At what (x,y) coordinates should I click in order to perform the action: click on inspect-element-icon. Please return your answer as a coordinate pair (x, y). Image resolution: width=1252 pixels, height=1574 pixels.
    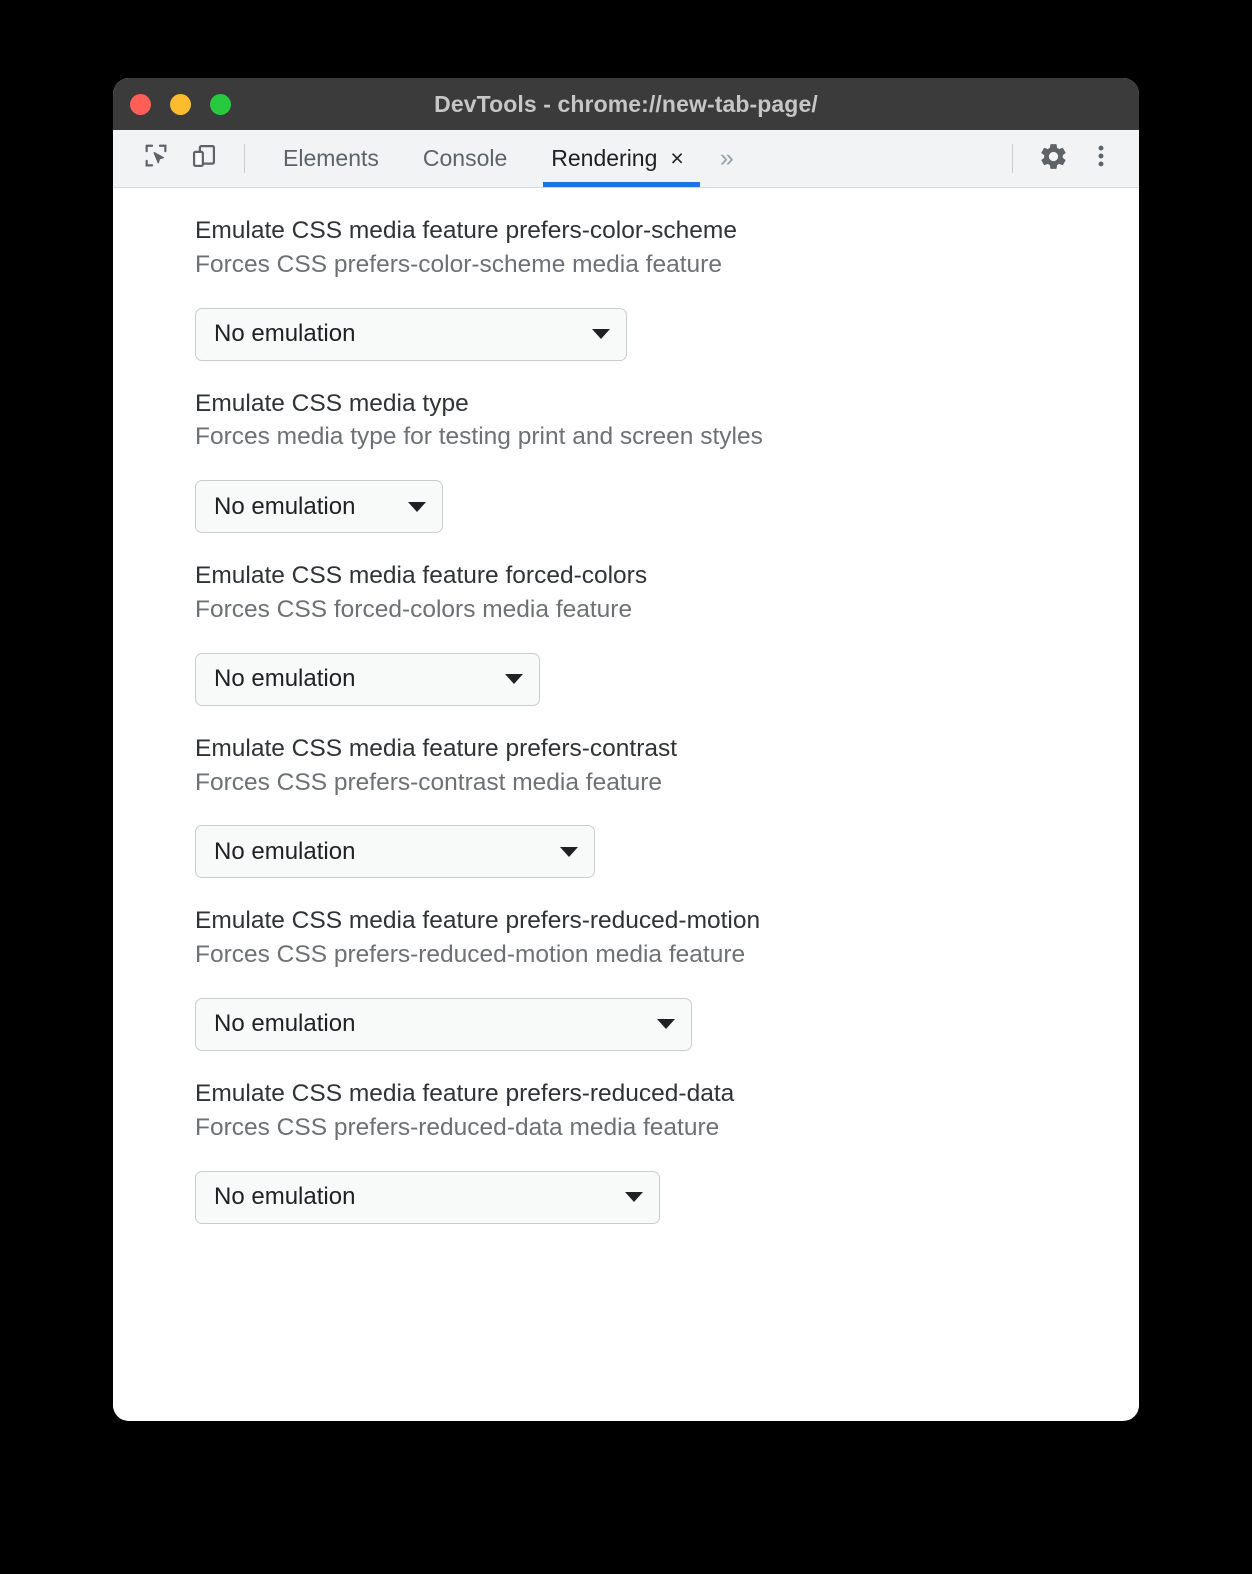
    Looking at the image, I should click on (156, 158).